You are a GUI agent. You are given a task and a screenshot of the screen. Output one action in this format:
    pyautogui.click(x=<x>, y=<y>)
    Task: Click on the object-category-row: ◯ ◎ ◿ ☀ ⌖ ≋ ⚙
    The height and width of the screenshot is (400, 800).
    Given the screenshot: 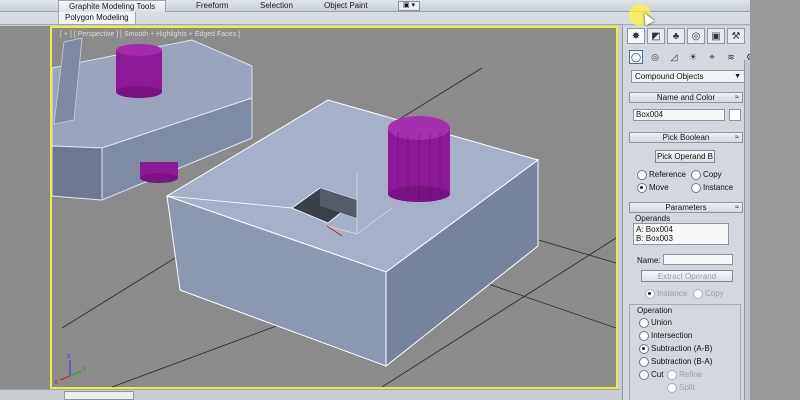 What is the action you would take?
    pyautogui.click(x=689, y=57)
    